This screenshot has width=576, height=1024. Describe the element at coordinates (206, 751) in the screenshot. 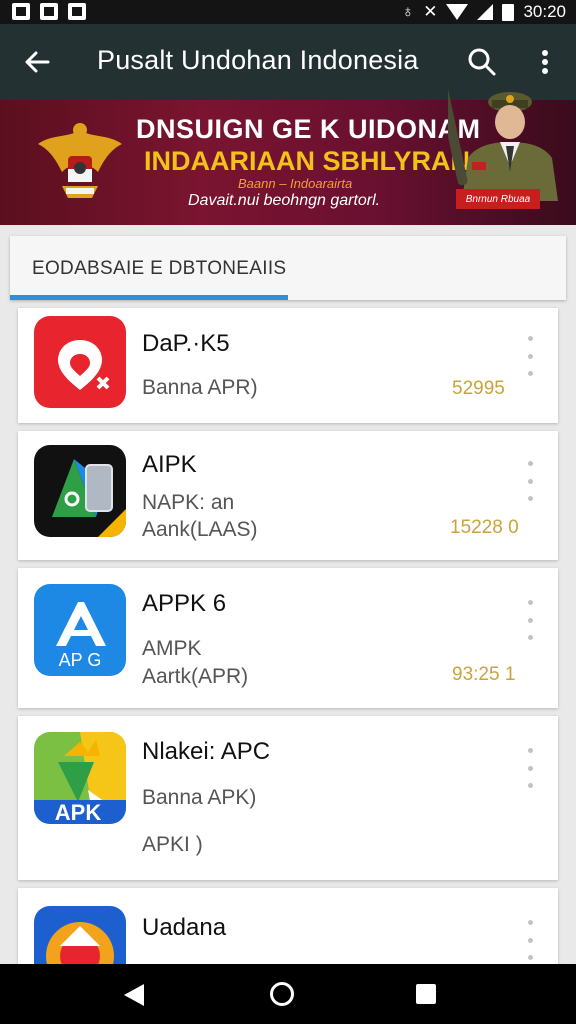

I see `app-name: Nlakei: APC` at that location.